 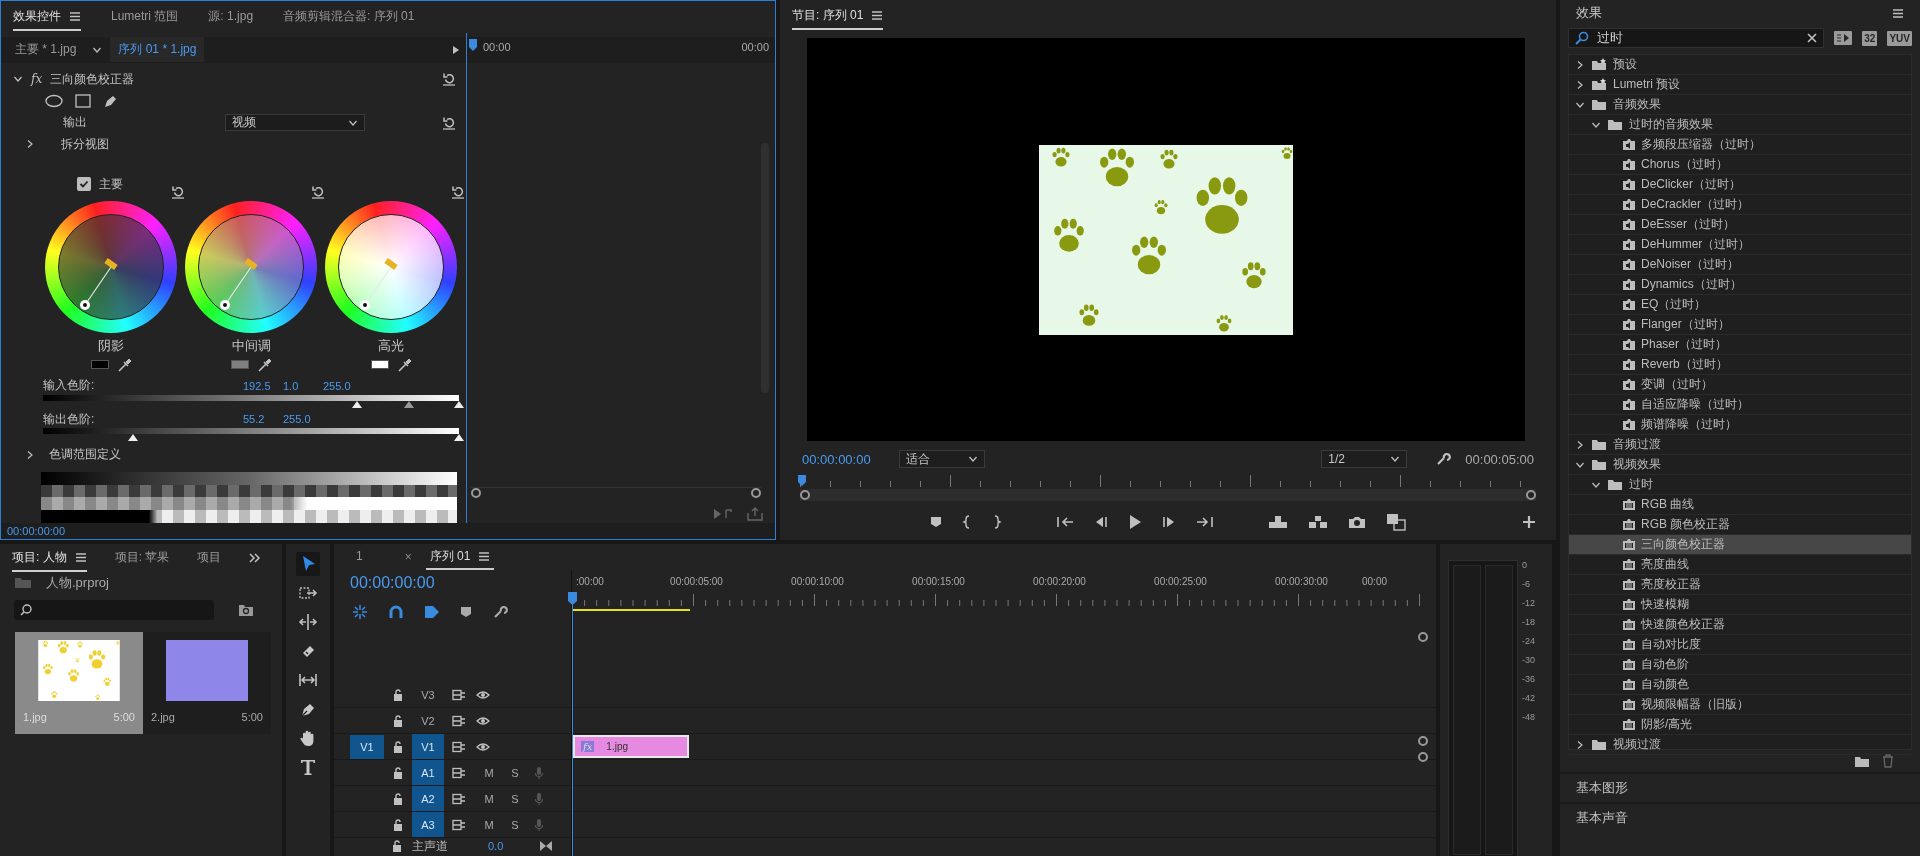 I want to click on linked-selection-icon, so click(x=432, y=612).